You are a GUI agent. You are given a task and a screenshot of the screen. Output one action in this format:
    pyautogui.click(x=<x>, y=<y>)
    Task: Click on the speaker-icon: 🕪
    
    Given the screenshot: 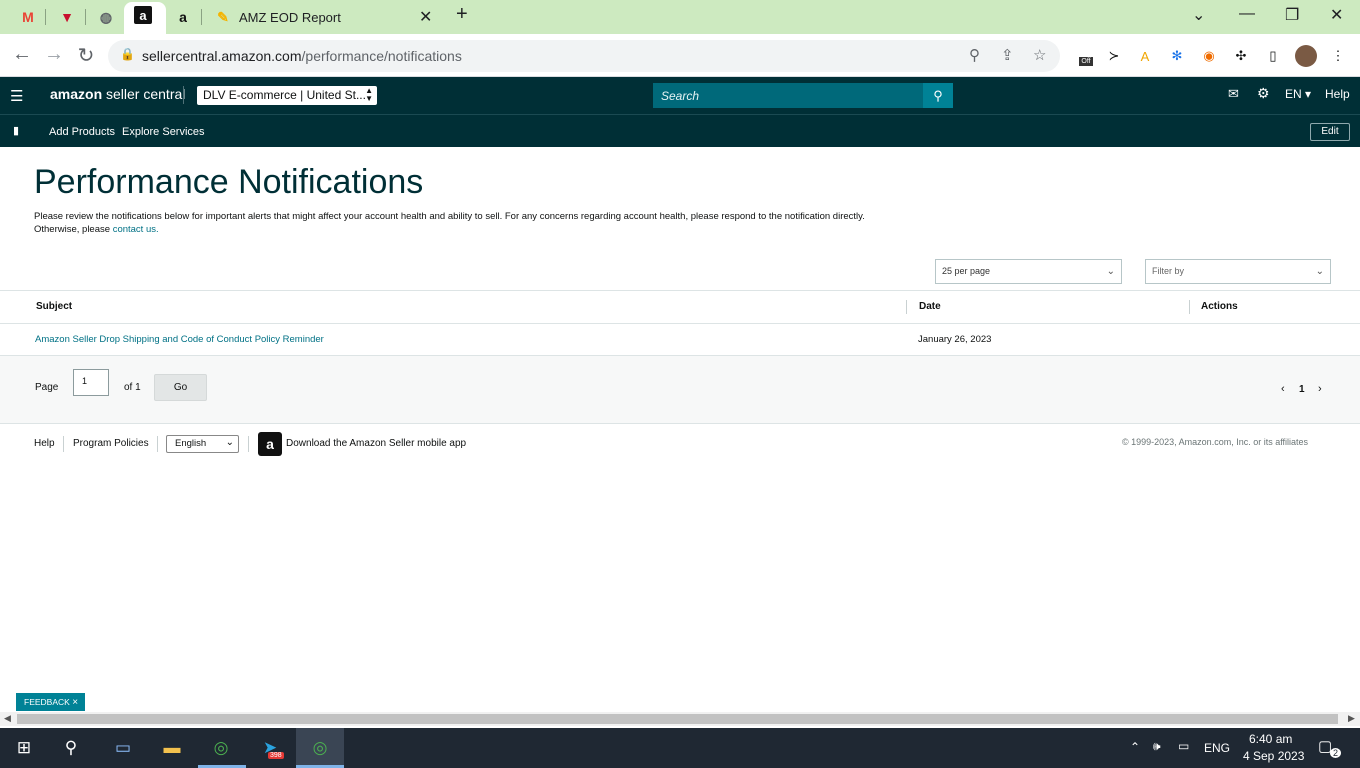 What is the action you would take?
    pyautogui.click(x=1157, y=746)
    